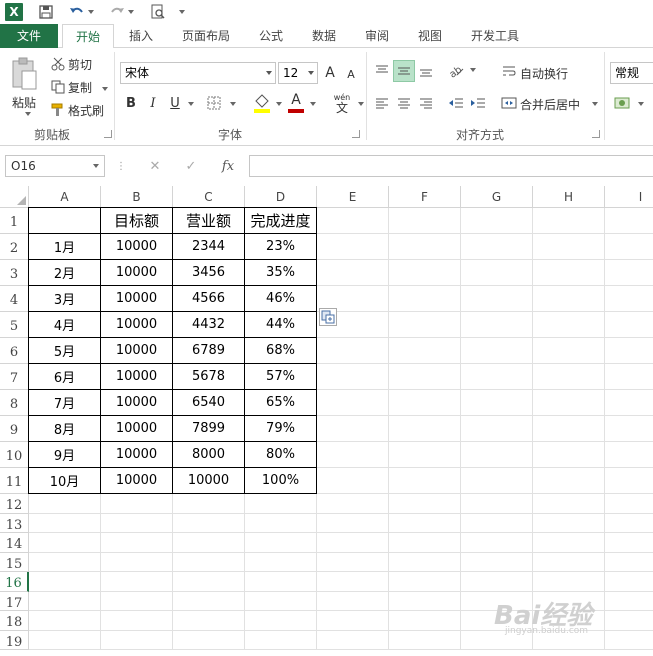 This screenshot has height=656, width=653. What do you see at coordinates (231, 104) in the screenshot?
I see `borders-dropdown` at bounding box center [231, 104].